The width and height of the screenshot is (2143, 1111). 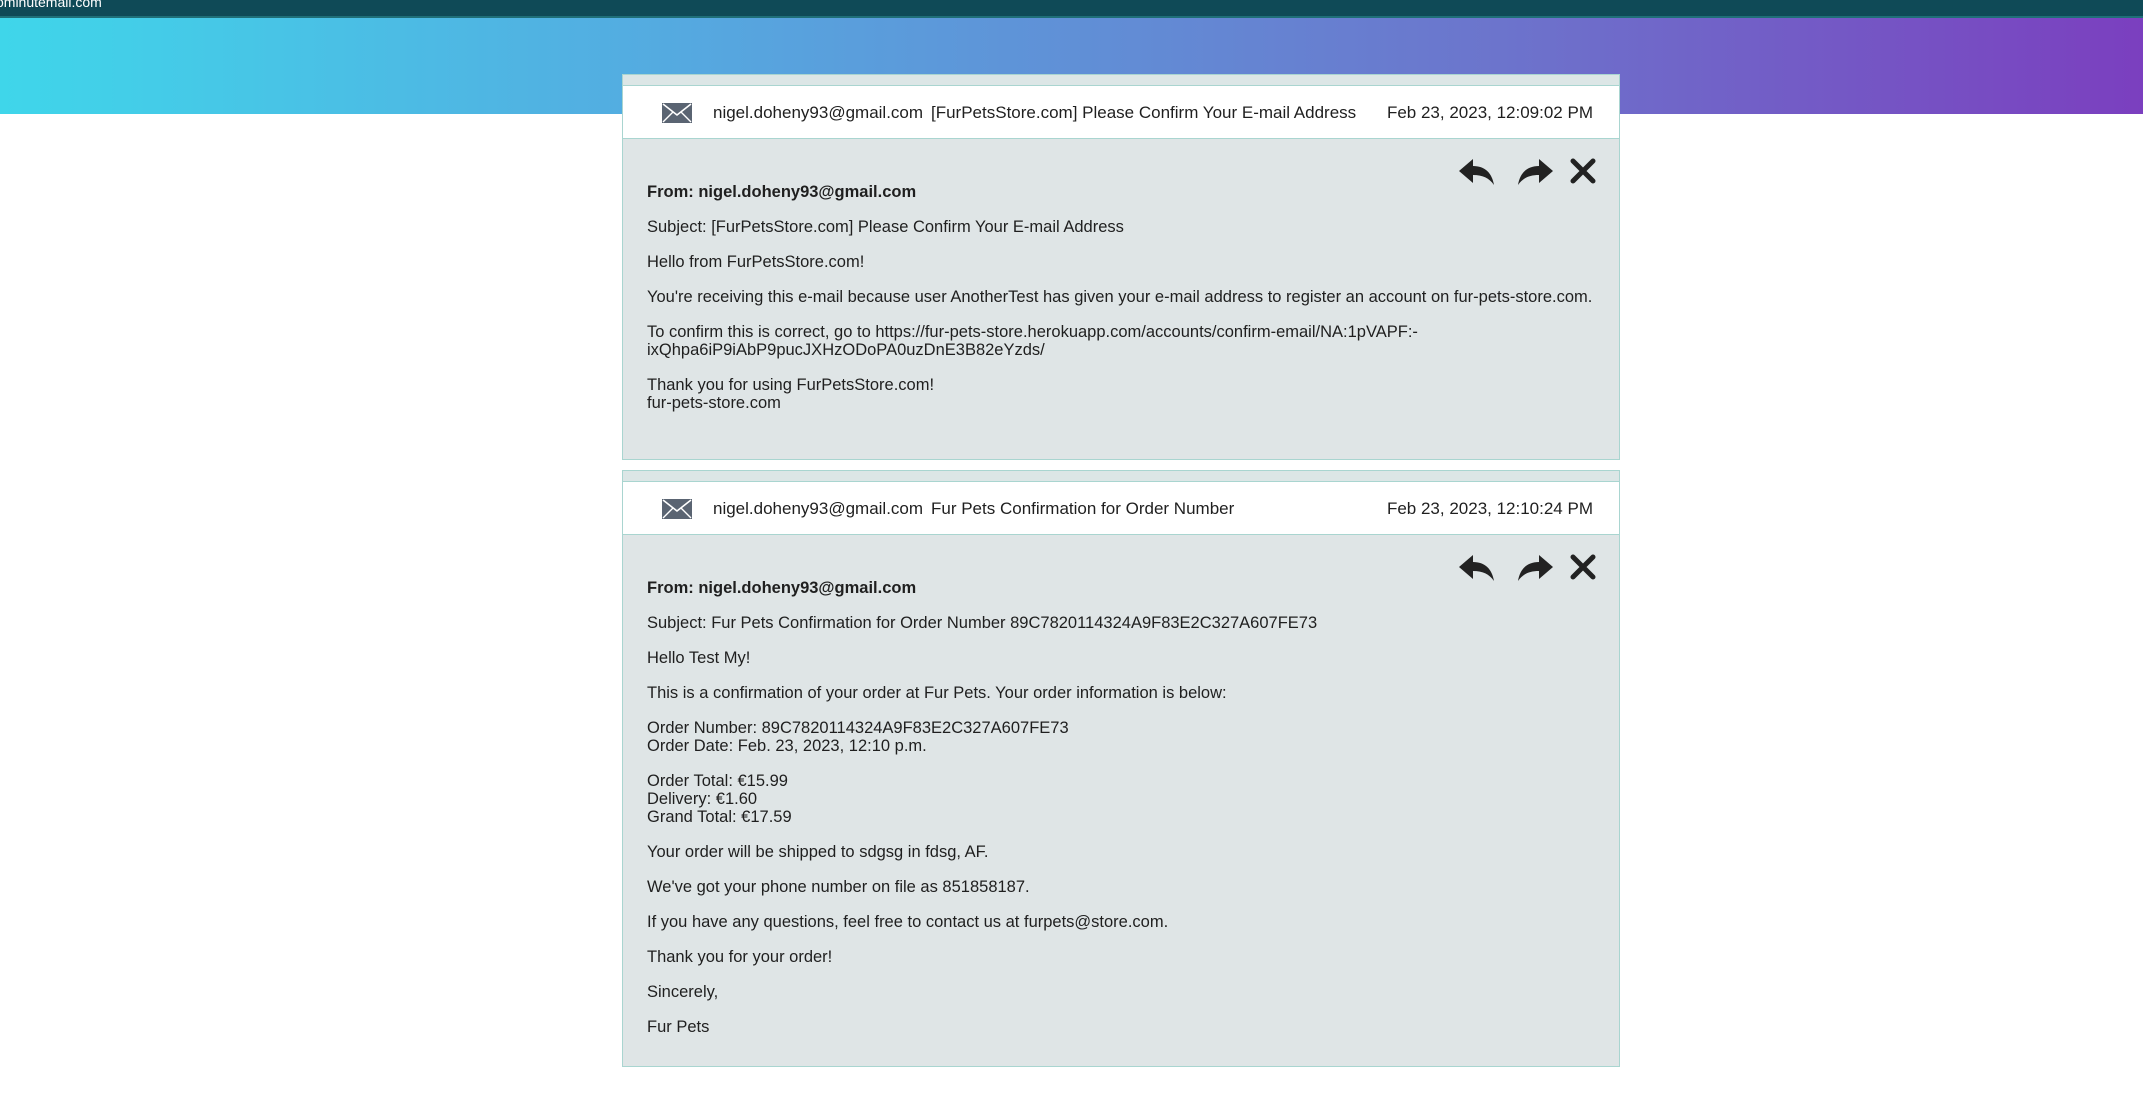 What do you see at coordinates (51, 5) in the screenshot?
I see `site-name: ominutemail.com` at bounding box center [51, 5].